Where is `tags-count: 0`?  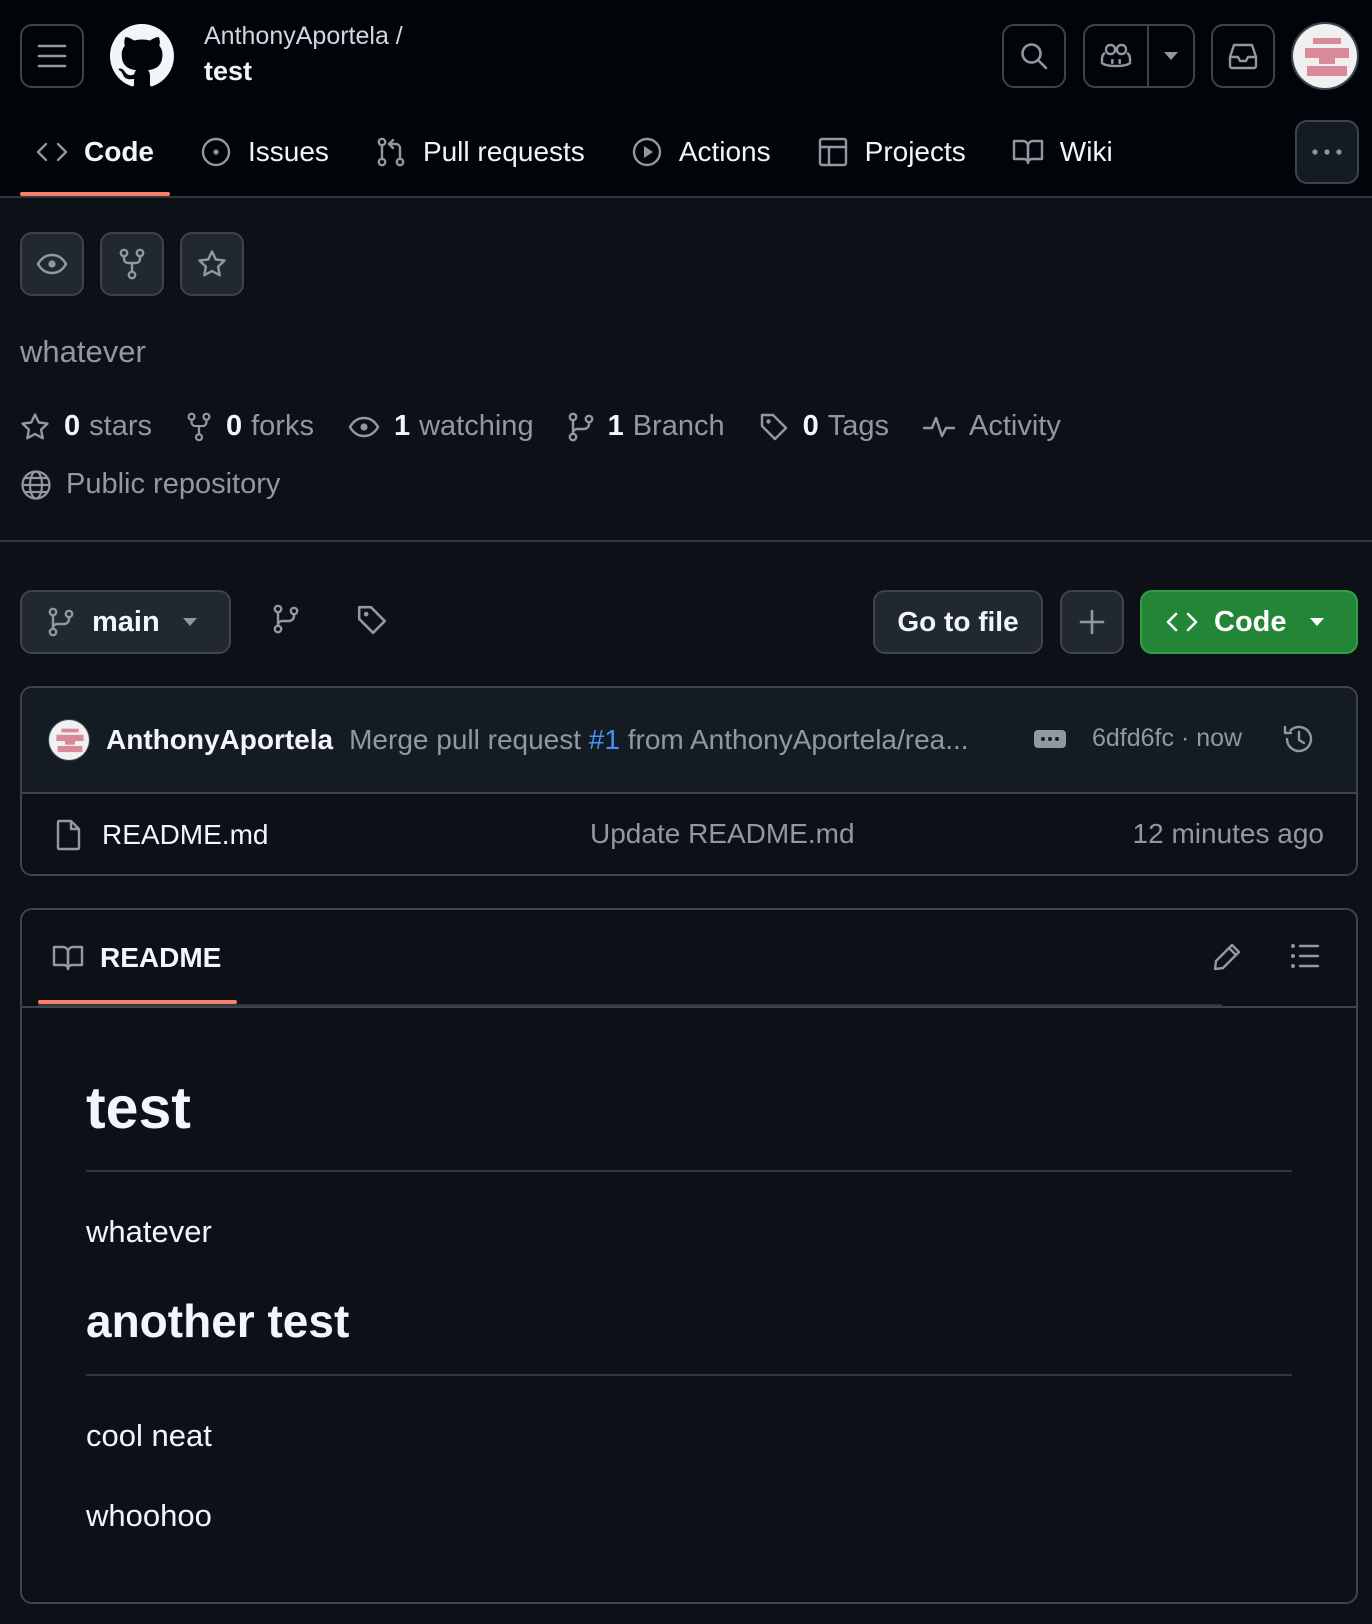 tags-count: 0 is located at coordinates (810, 426).